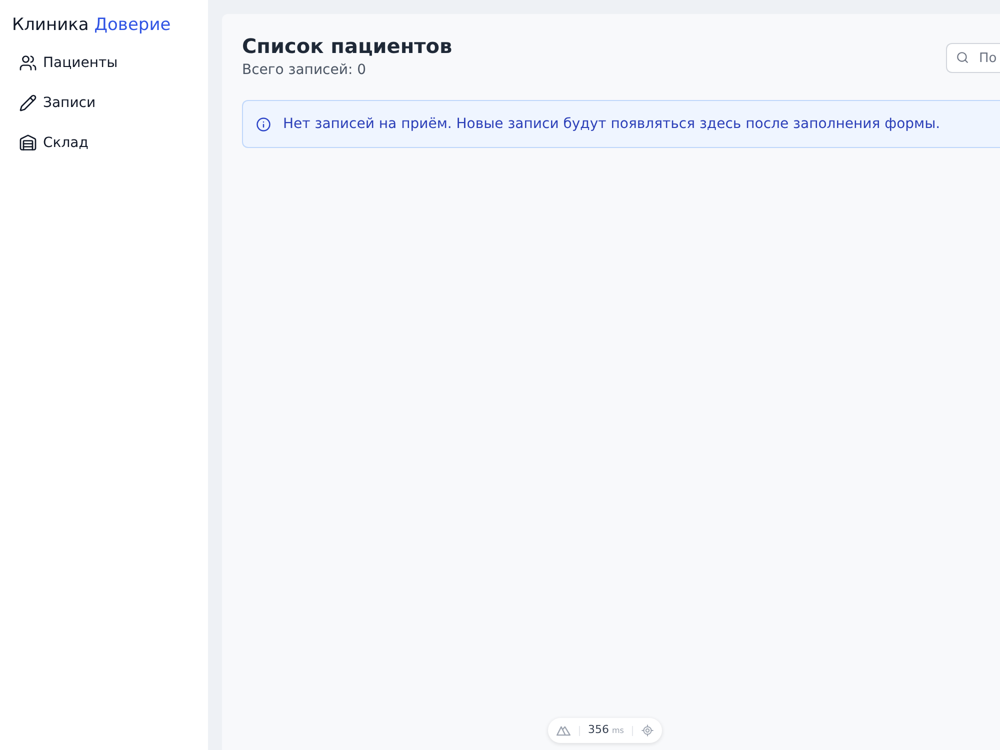 The width and height of the screenshot is (1000, 750). Describe the element at coordinates (563, 730) in the screenshot. I see `mountain-icon` at that location.